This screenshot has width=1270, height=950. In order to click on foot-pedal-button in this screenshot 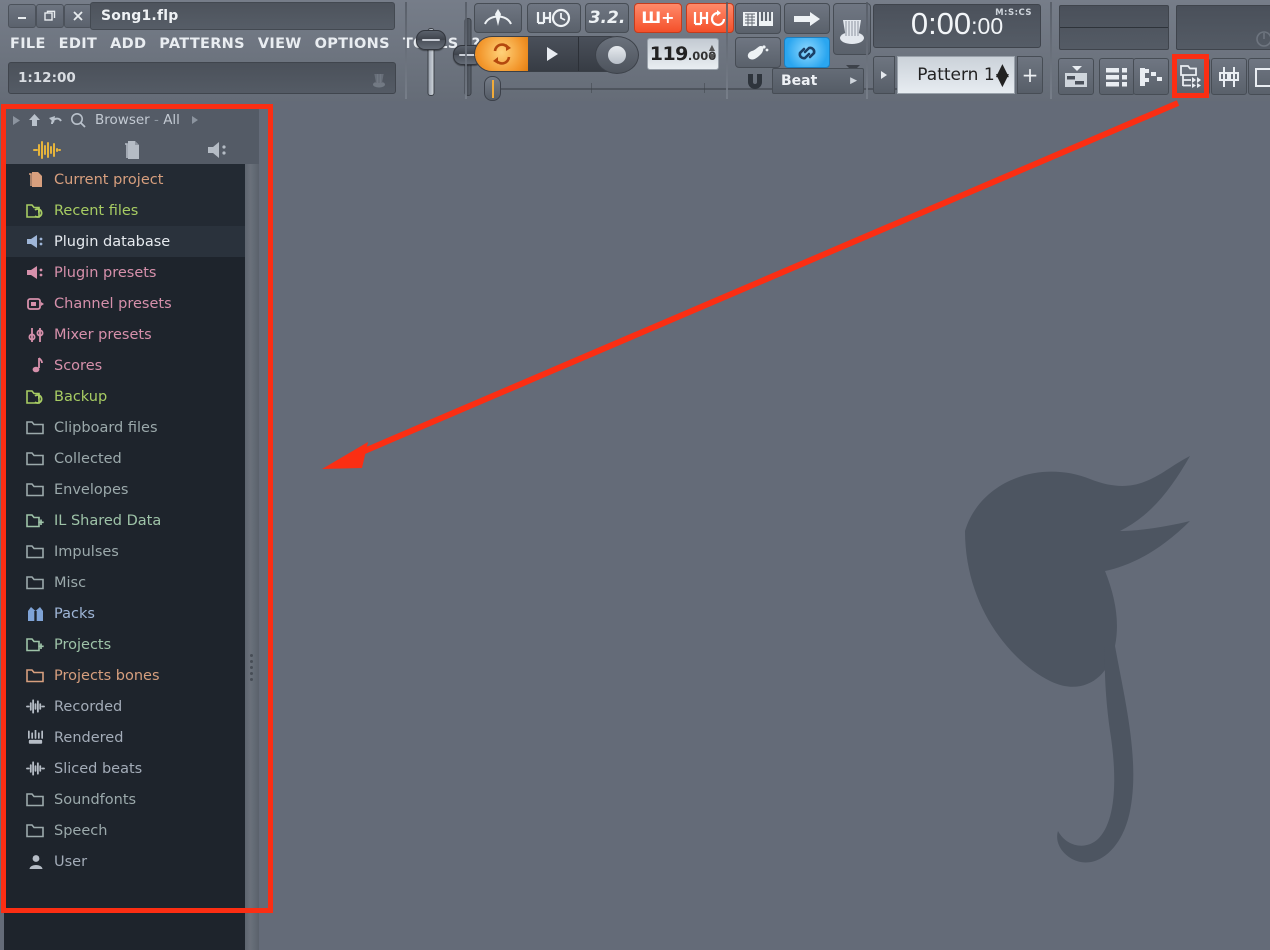, I will do `click(758, 52)`.